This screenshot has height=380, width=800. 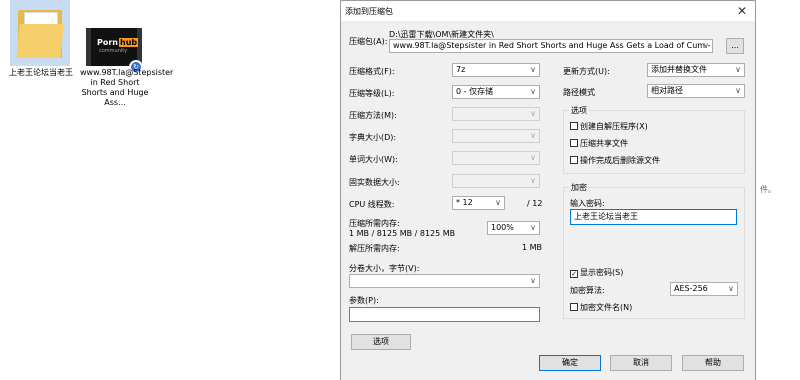 I want to click on method-label: 压缩方法(M):, so click(x=373, y=115).